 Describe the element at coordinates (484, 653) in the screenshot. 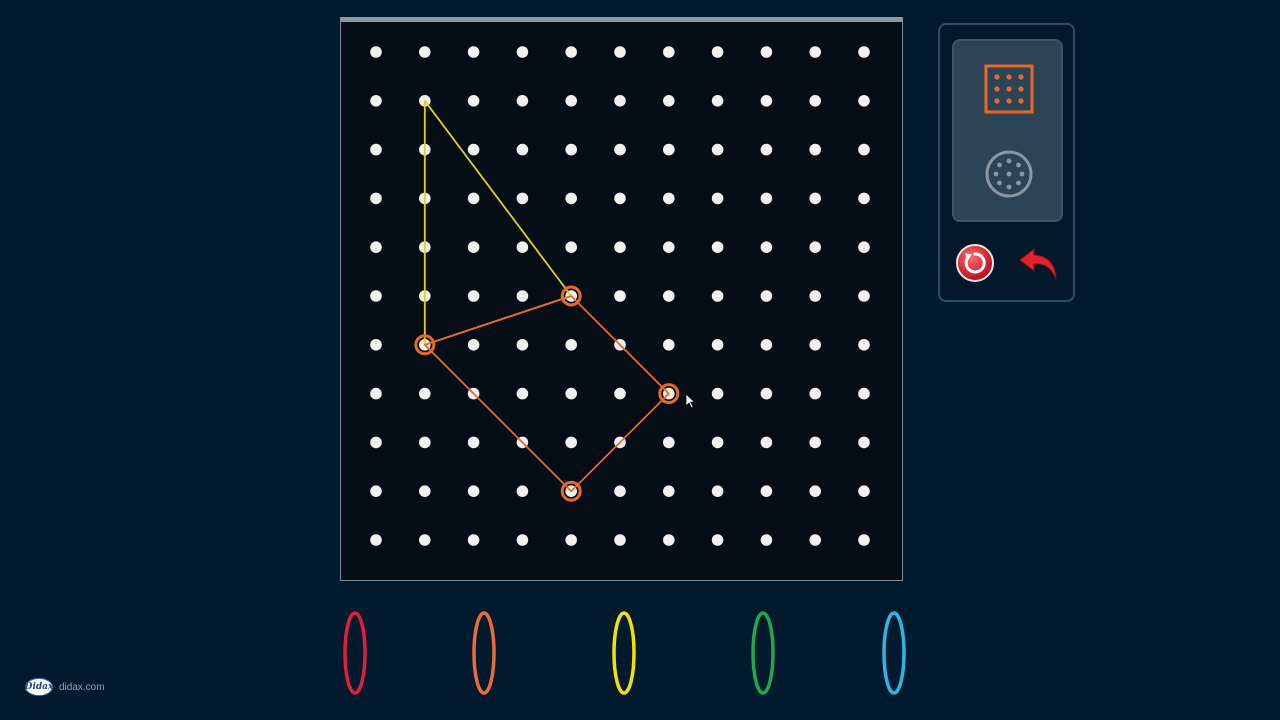

I see `orange-rubber-band` at that location.